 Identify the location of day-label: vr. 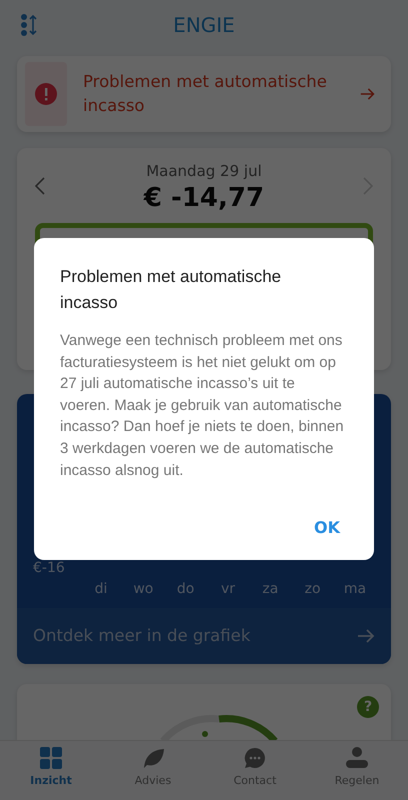
(228, 589).